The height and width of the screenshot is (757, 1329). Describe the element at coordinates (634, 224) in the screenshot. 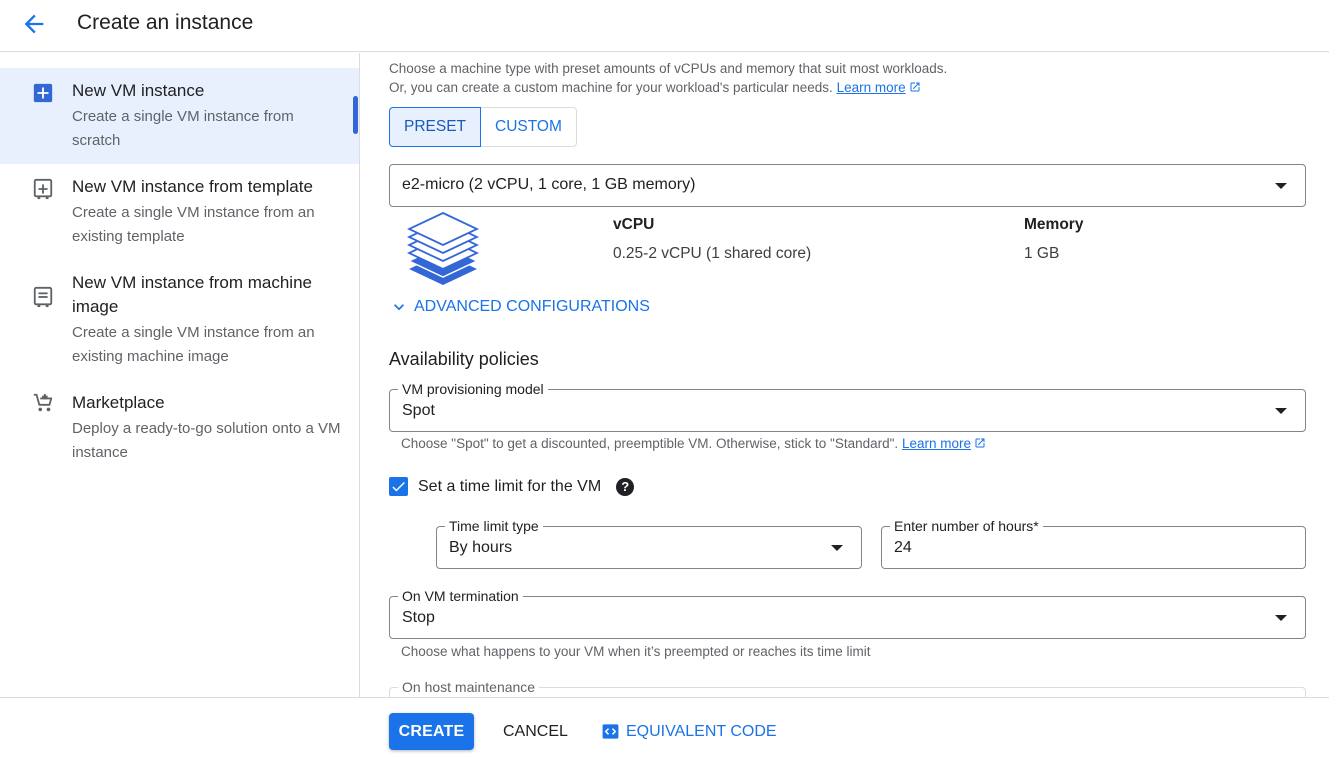

I see `vcpu-header: vCPU` at that location.